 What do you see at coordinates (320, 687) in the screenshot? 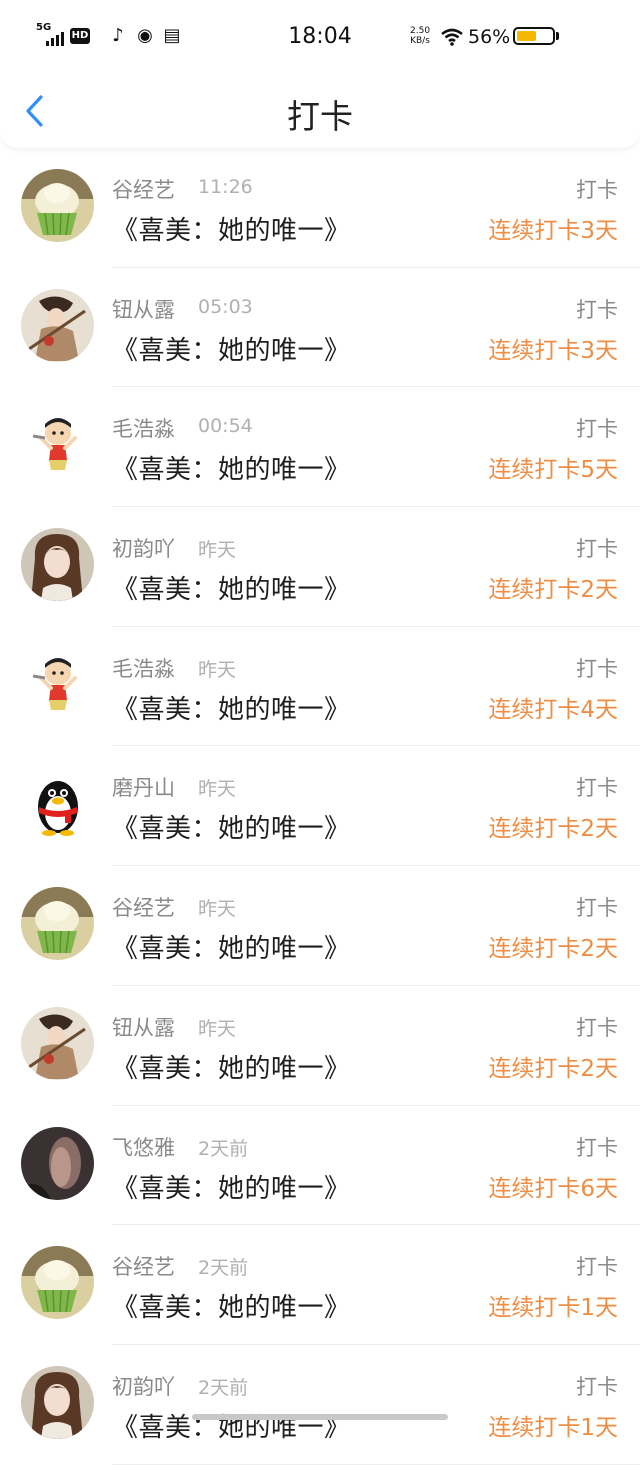
I see `checkin-row: 毛浩淼 昨天《喜美：她的唯一》 打卡连续打卡4天` at bounding box center [320, 687].